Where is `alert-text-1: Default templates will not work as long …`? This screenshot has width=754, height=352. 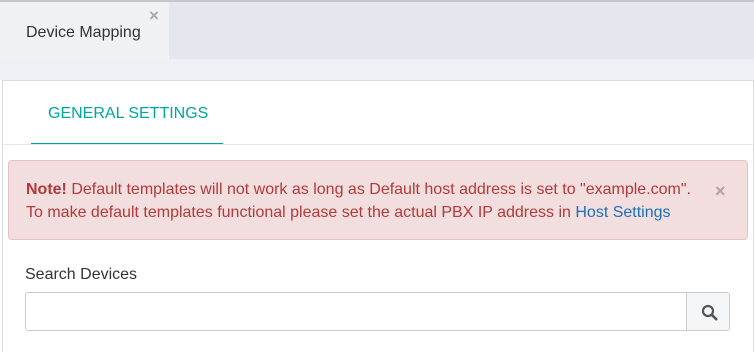 alert-text-1: Default templates will not work as long … is located at coordinates (381, 189).